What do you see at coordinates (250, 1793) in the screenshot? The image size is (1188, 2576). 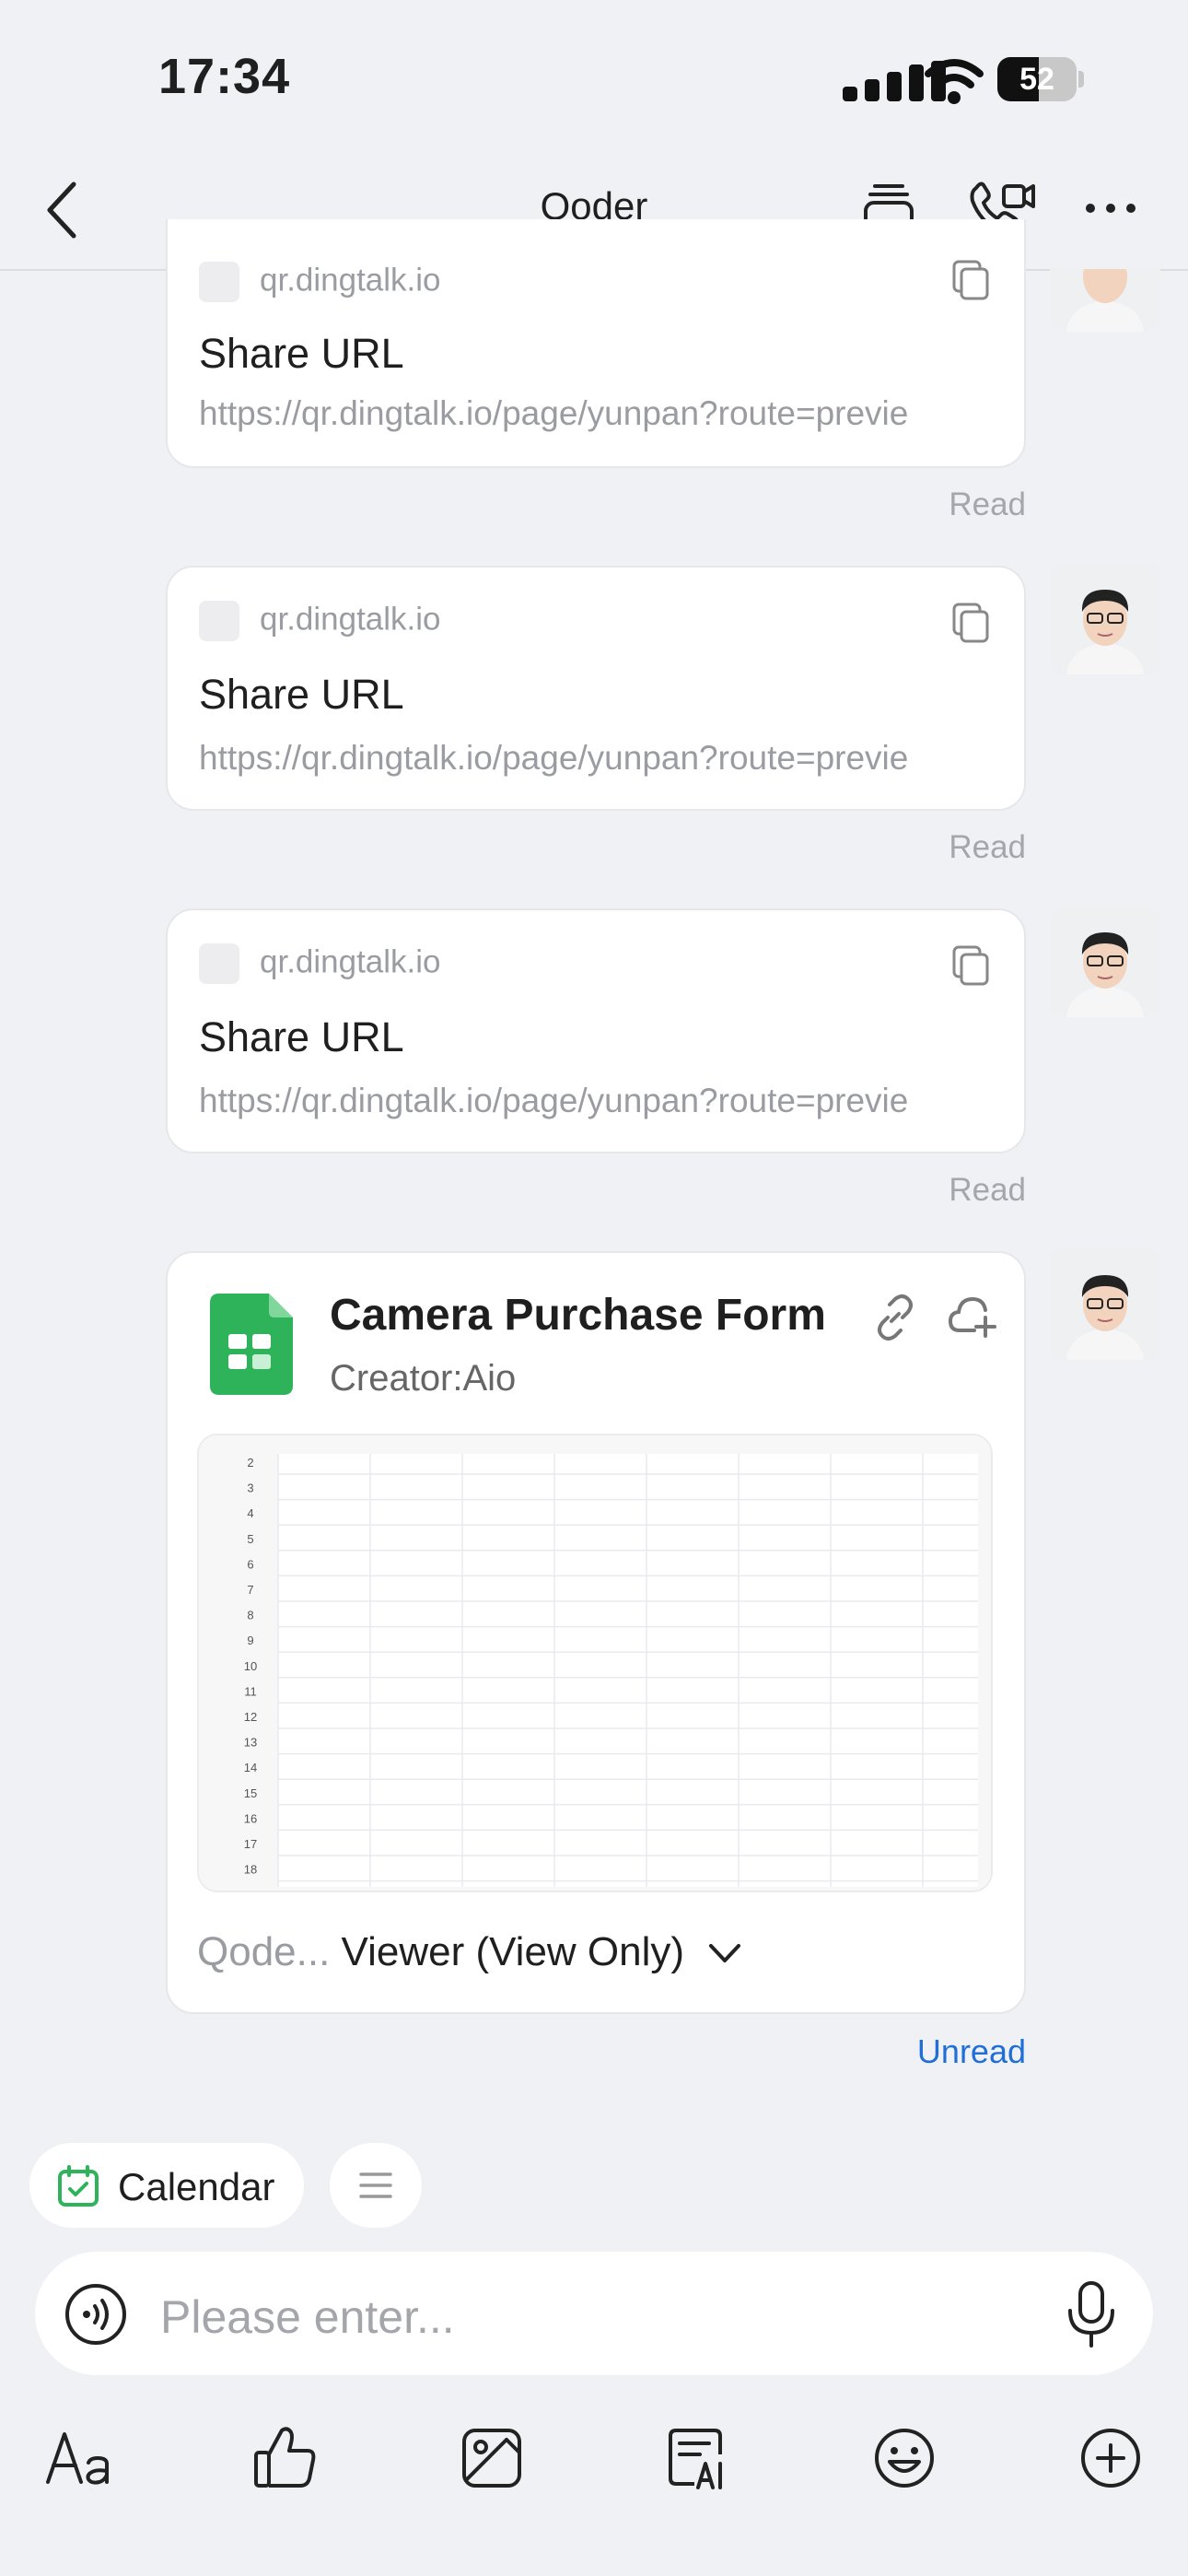 I see `sheet-row-number: 15` at bounding box center [250, 1793].